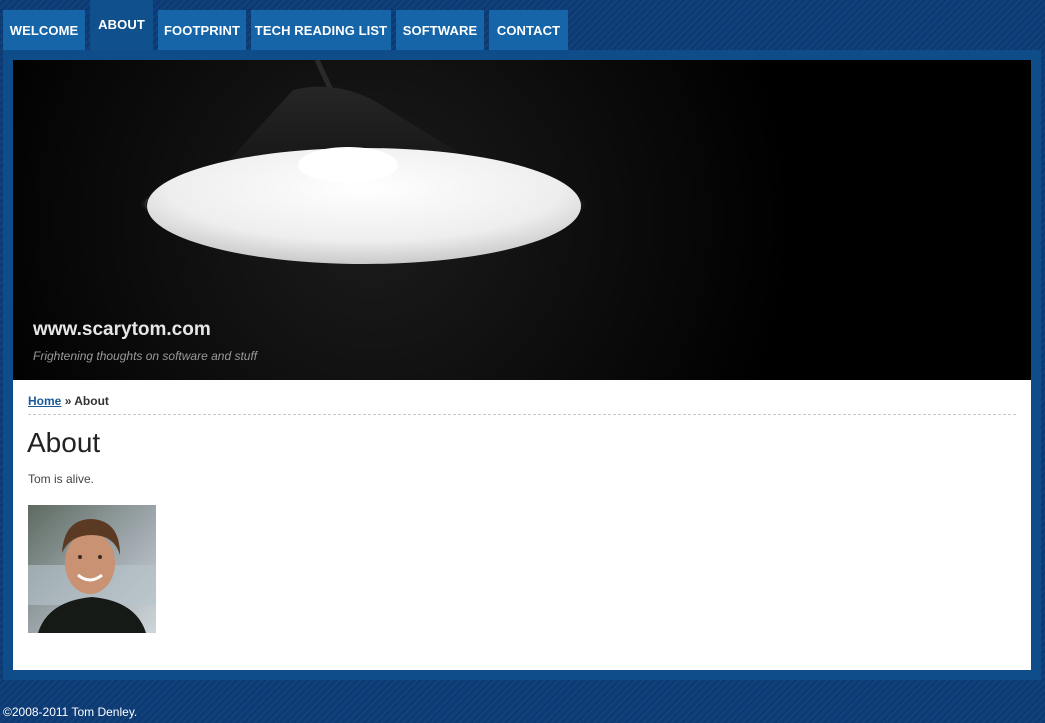  I want to click on portrait-photo, so click(92, 569).